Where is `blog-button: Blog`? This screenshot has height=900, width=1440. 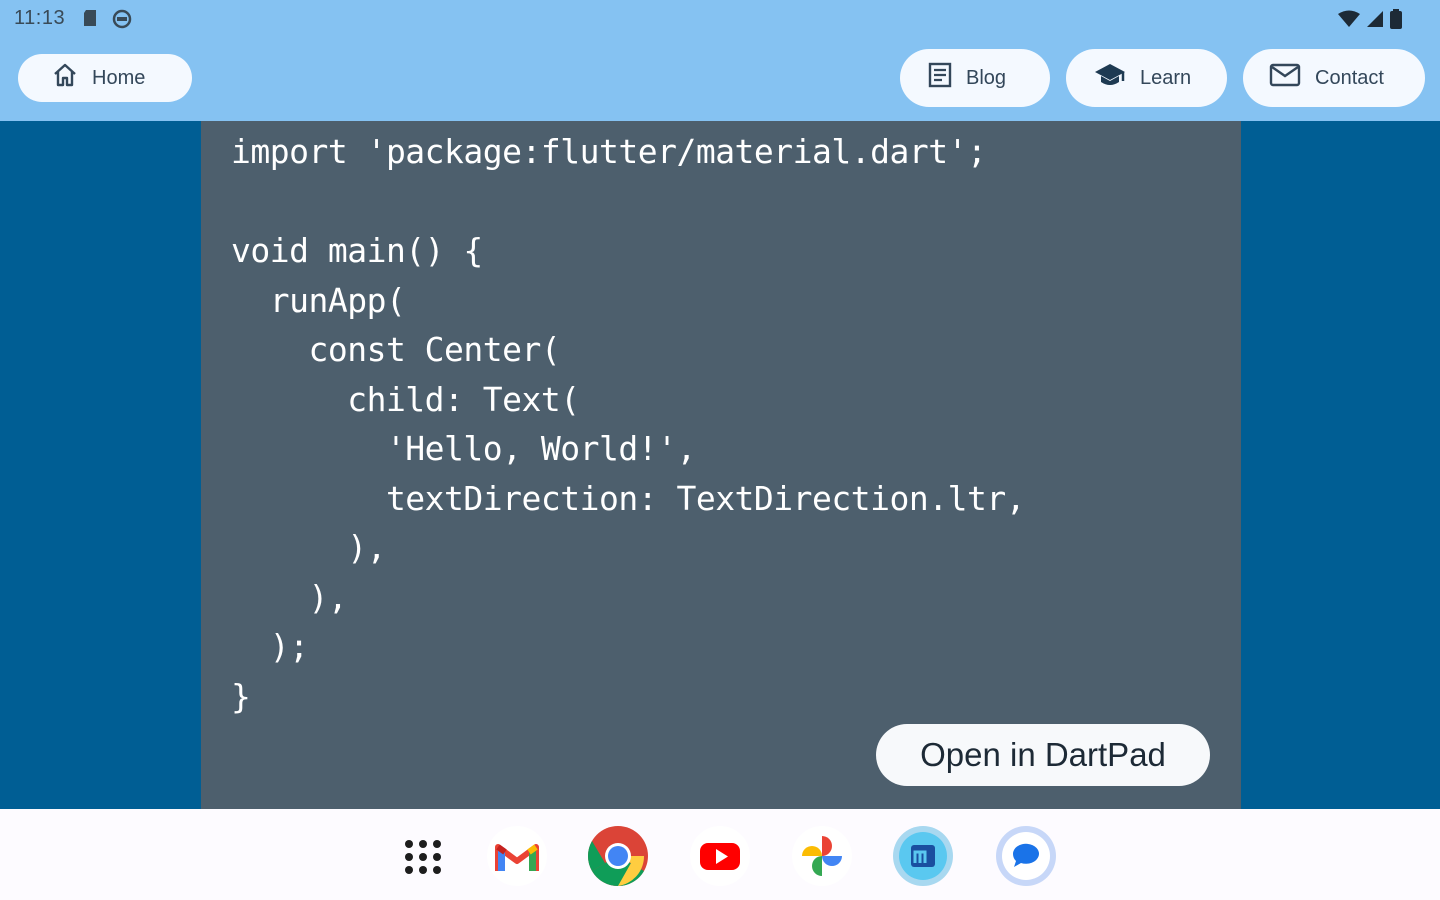
blog-button: Blog is located at coordinates (975, 78).